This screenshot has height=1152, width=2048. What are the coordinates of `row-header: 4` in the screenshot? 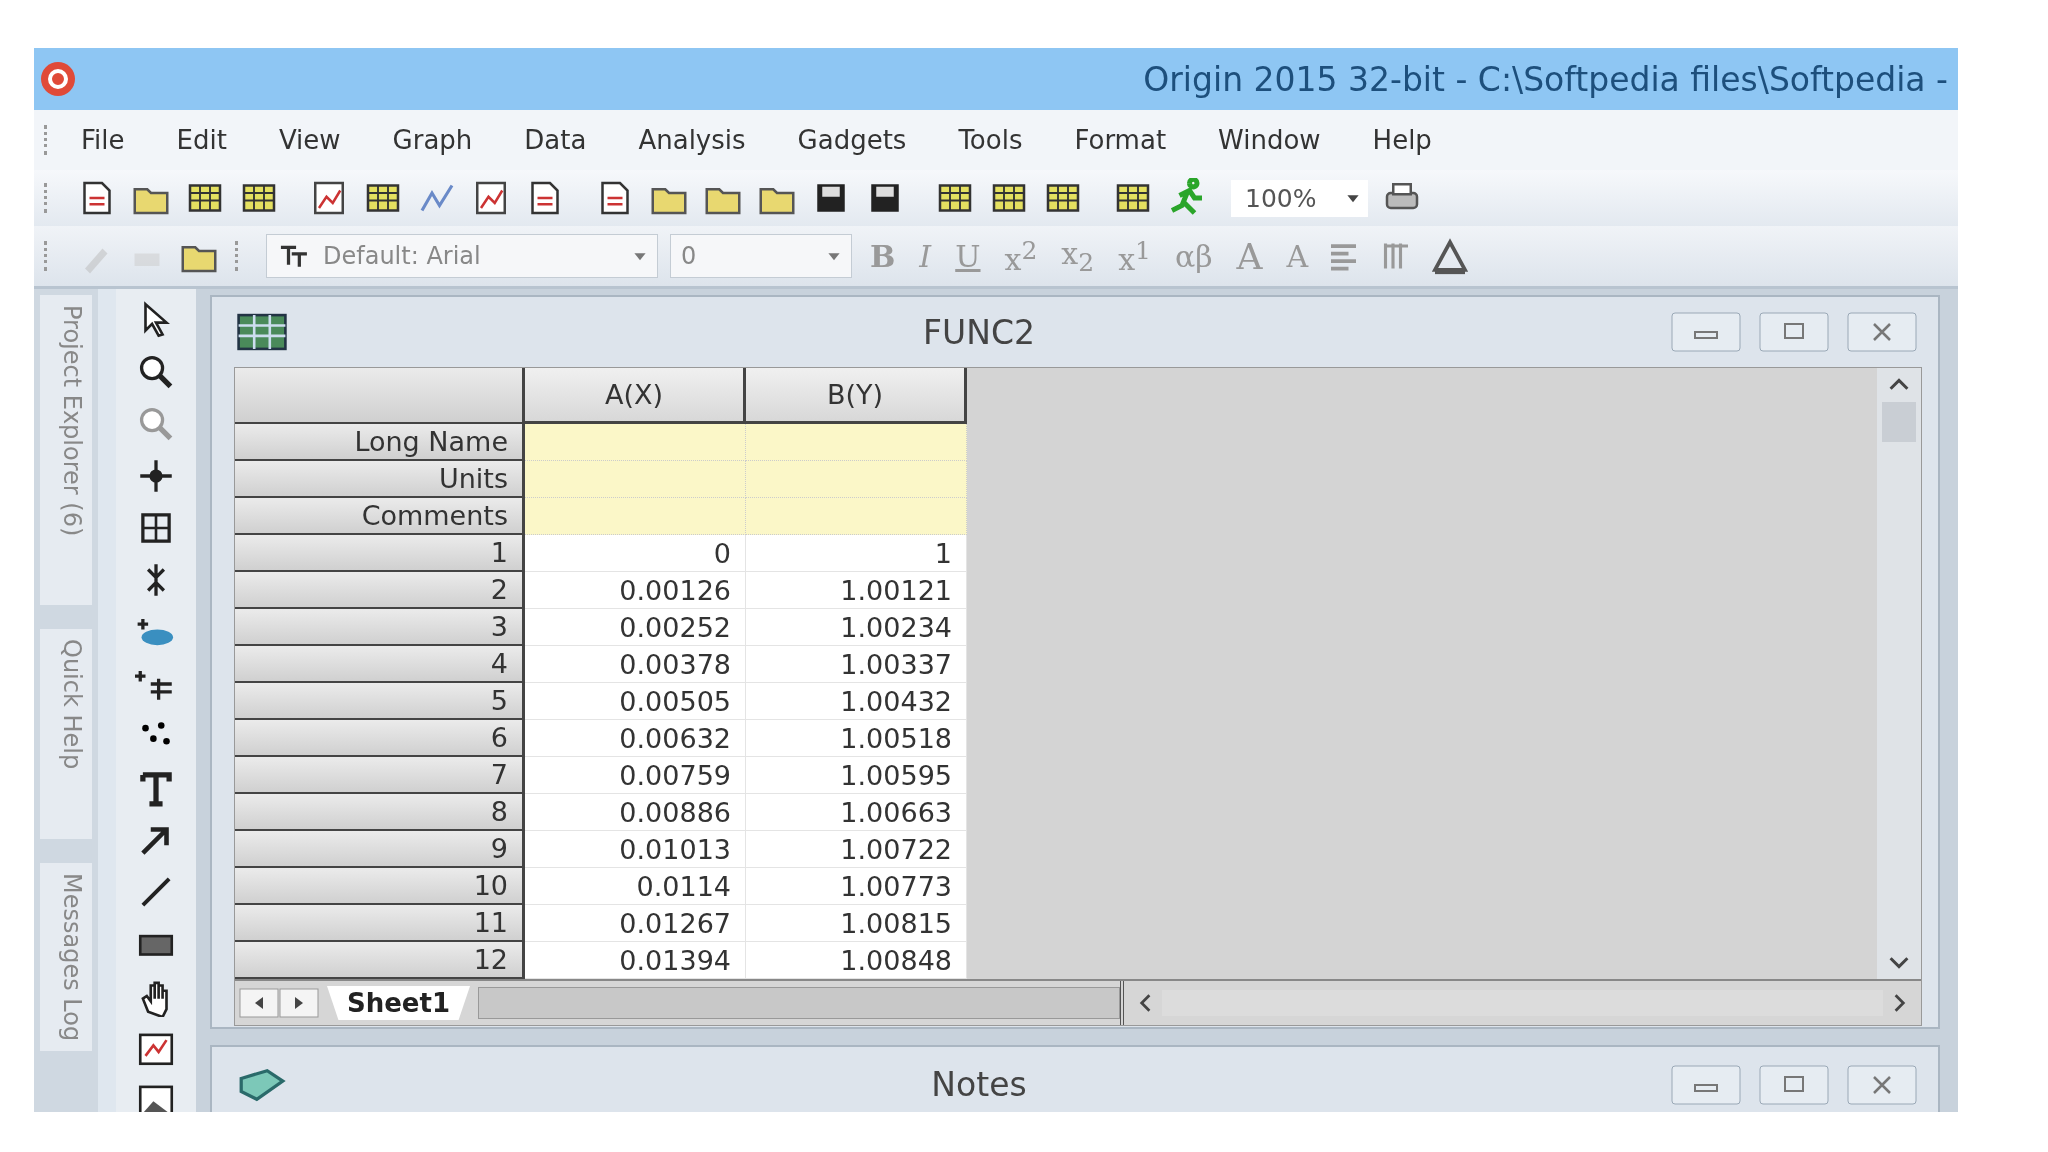 It's located at (380, 664).